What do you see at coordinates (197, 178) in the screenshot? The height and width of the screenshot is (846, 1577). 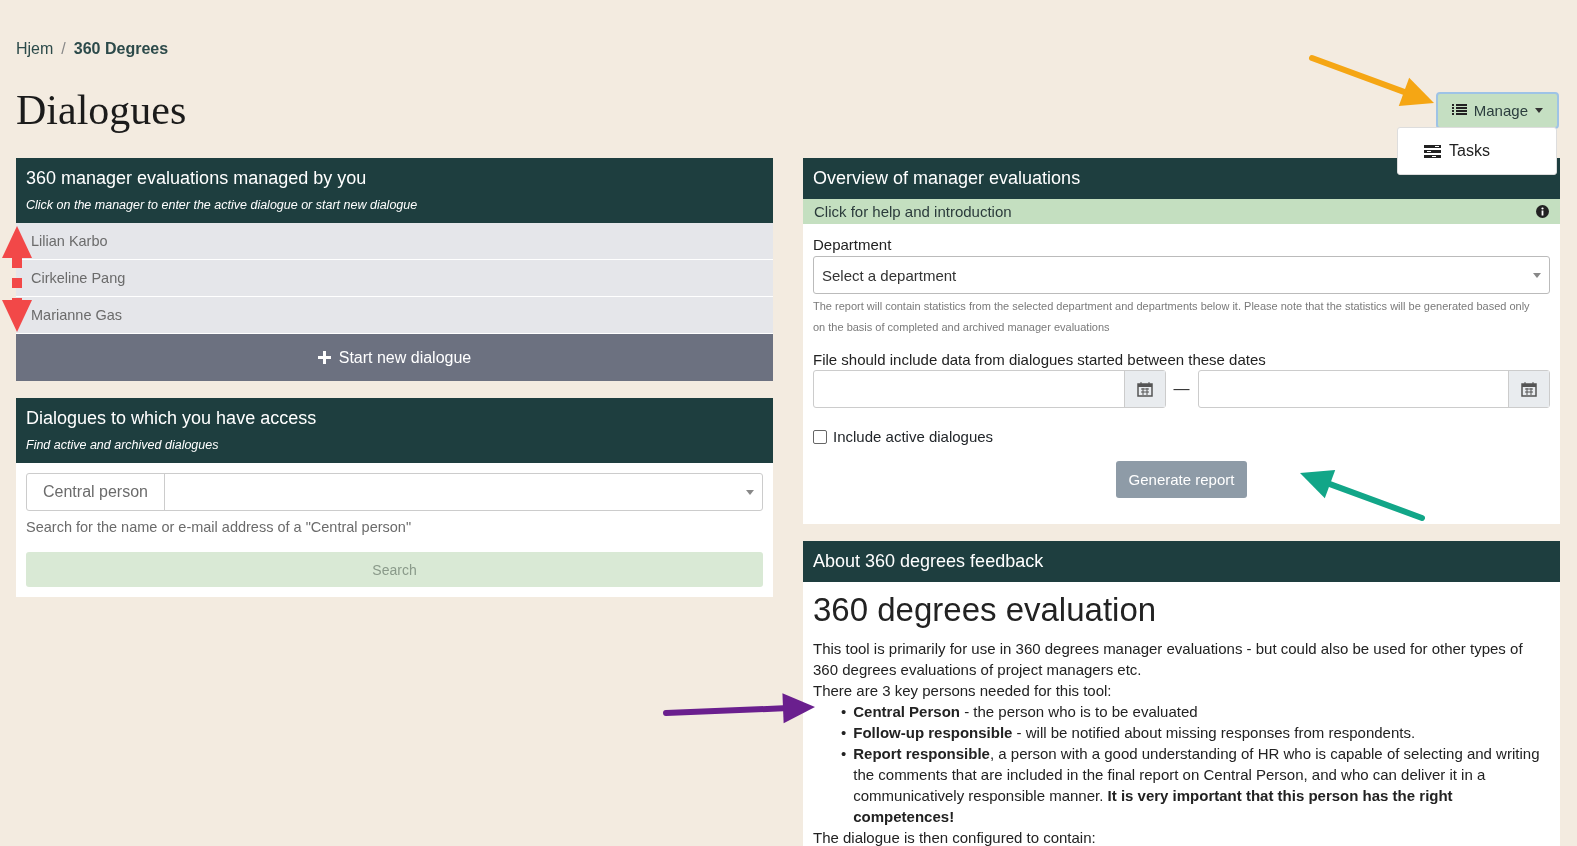 I see `card-title: 360 manager evaluations managed by you` at bounding box center [197, 178].